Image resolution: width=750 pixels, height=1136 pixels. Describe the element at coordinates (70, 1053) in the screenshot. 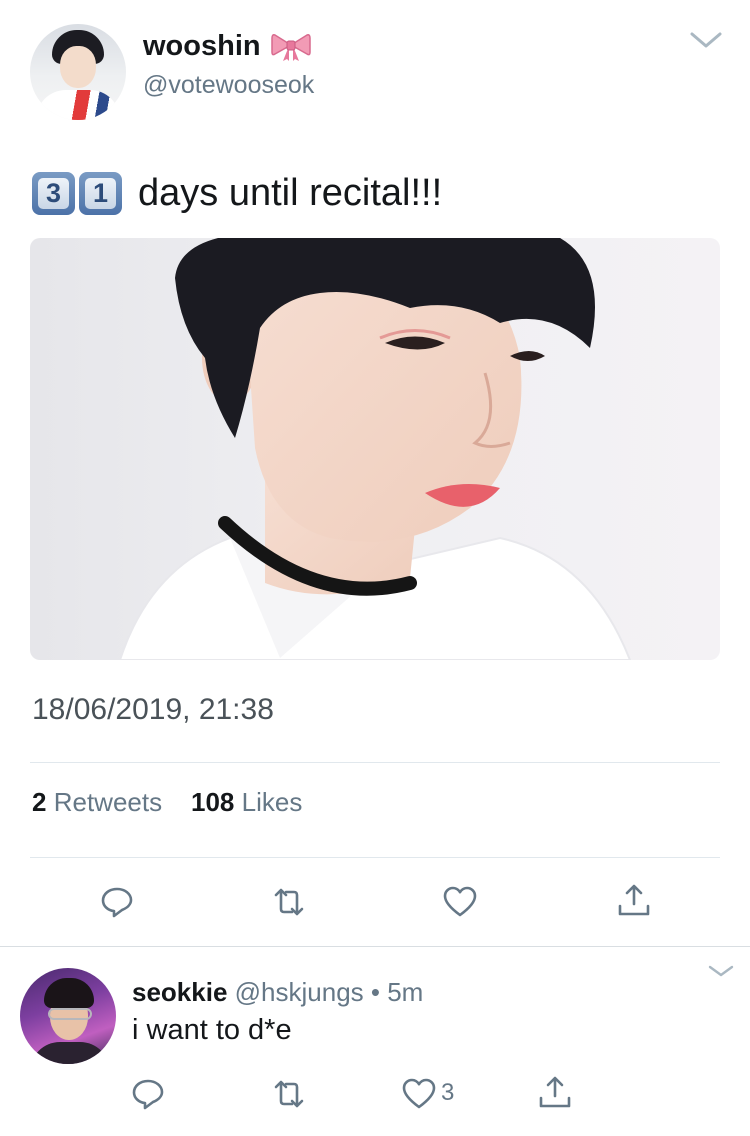

I see `avatar-body` at that location.